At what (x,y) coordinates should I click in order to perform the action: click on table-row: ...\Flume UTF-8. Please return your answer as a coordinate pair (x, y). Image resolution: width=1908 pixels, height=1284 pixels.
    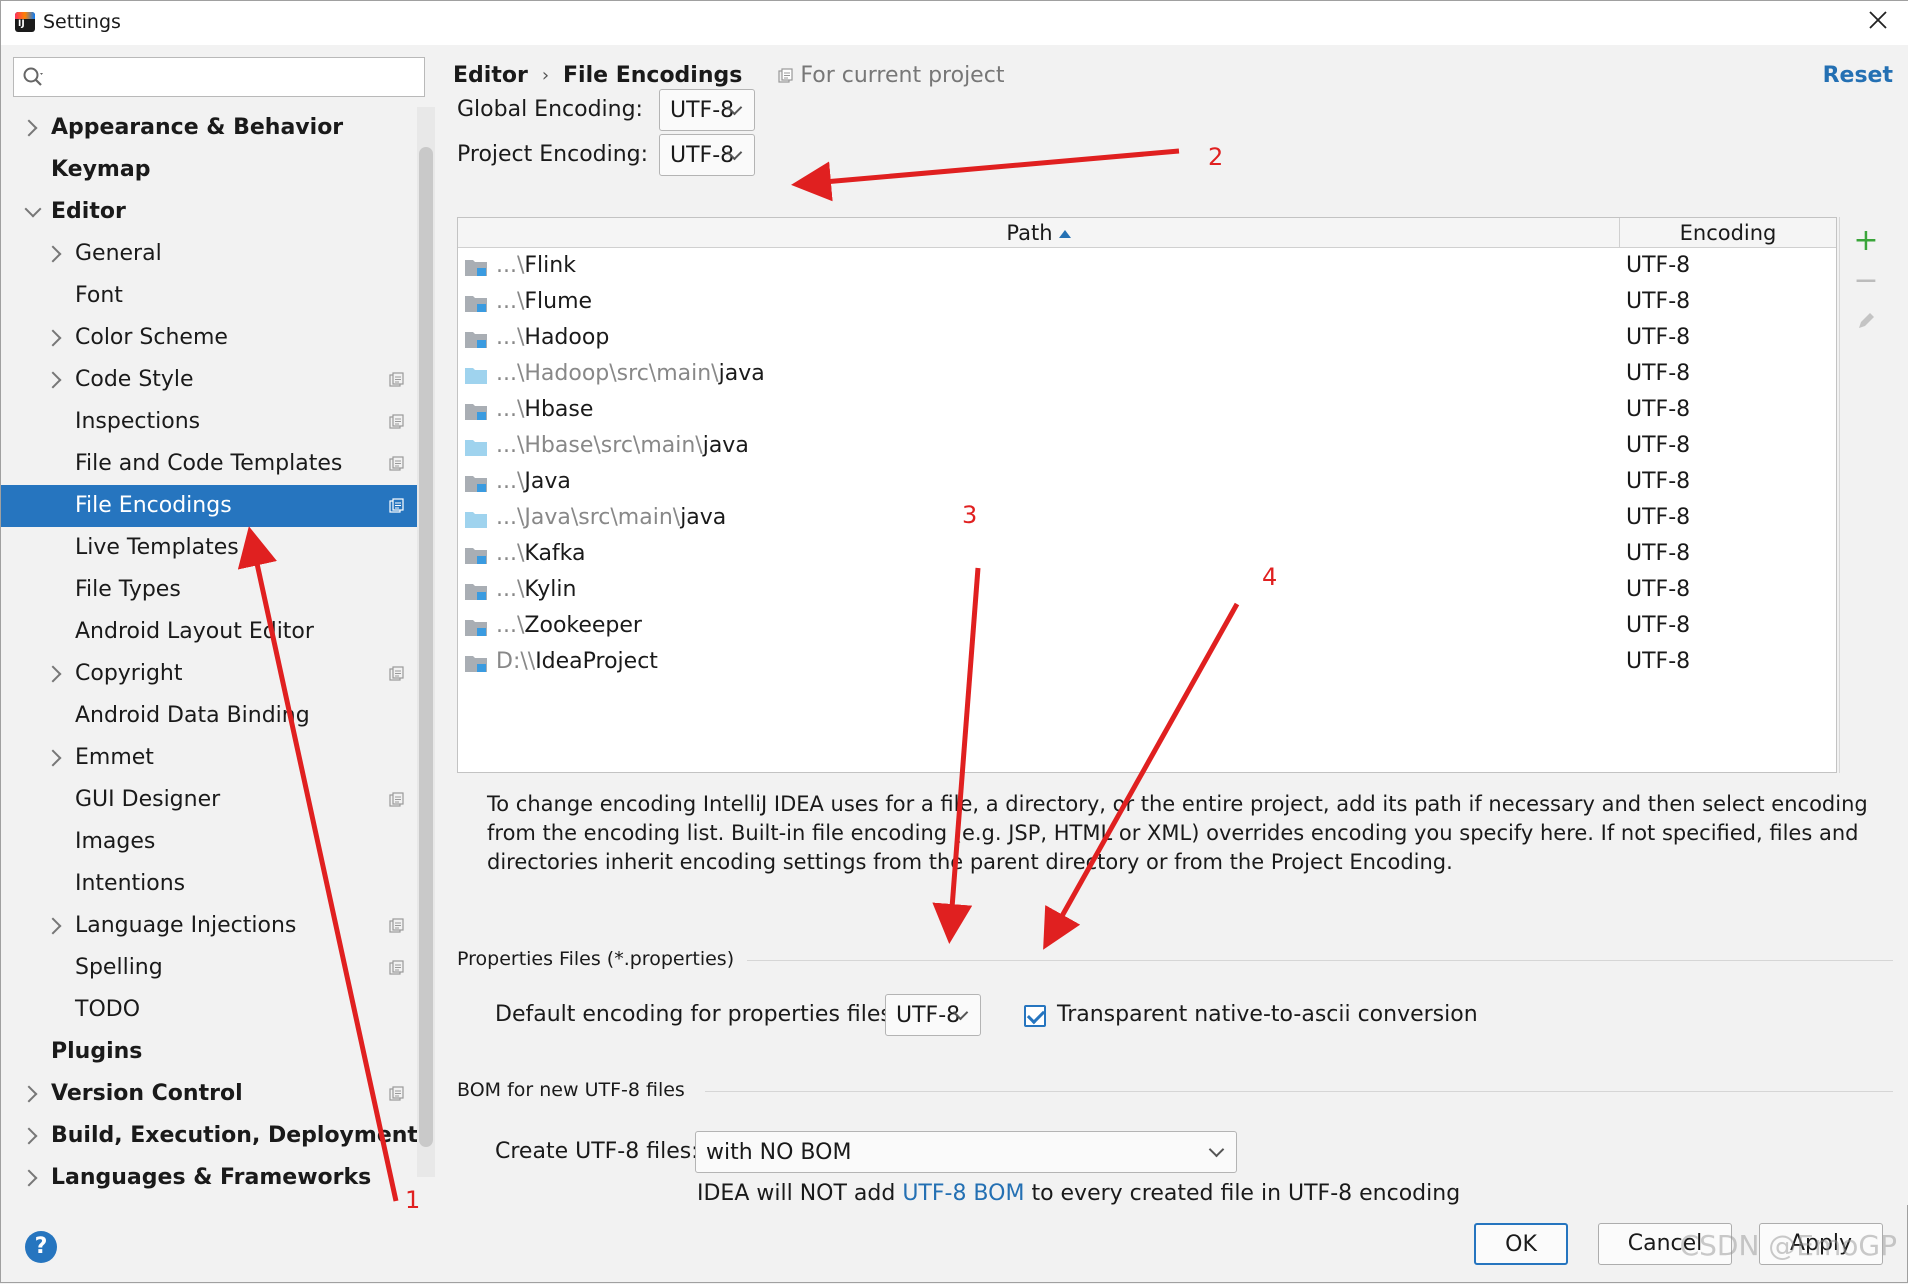
    Looking at the image, I should click on (1147, 303).